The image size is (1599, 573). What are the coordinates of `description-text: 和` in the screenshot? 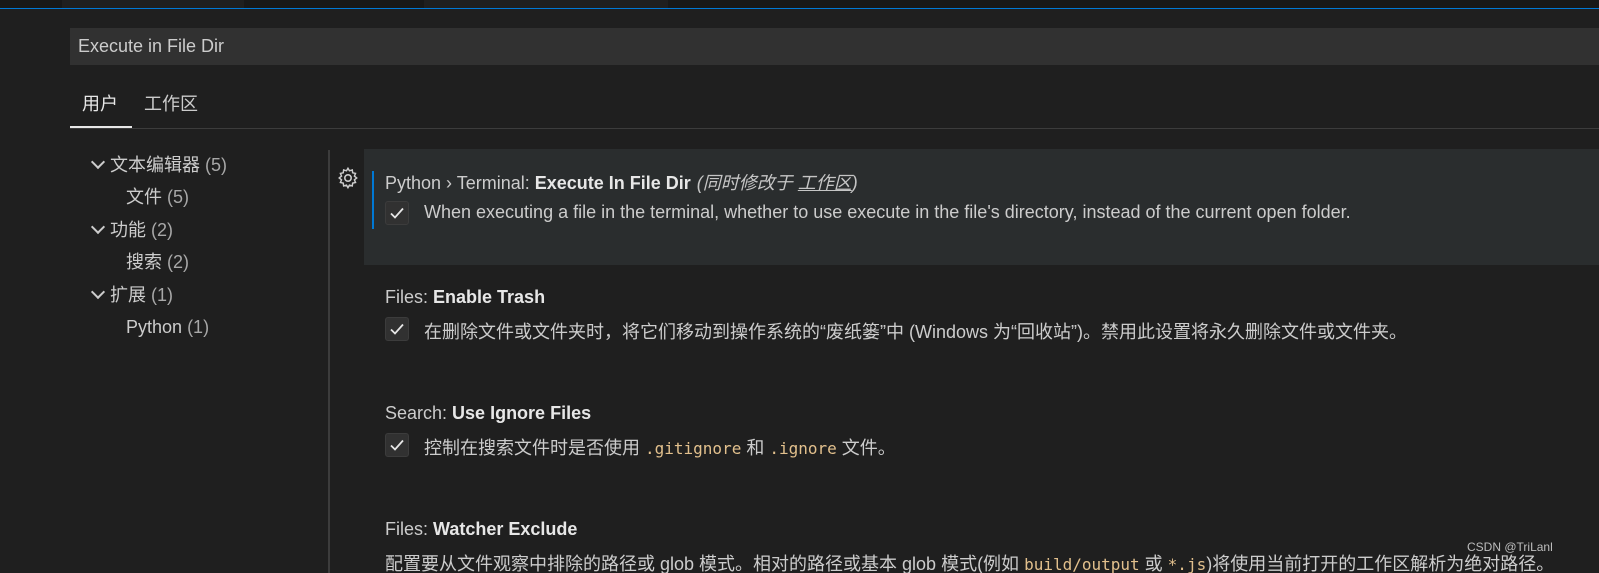 It's located at (755, 448).